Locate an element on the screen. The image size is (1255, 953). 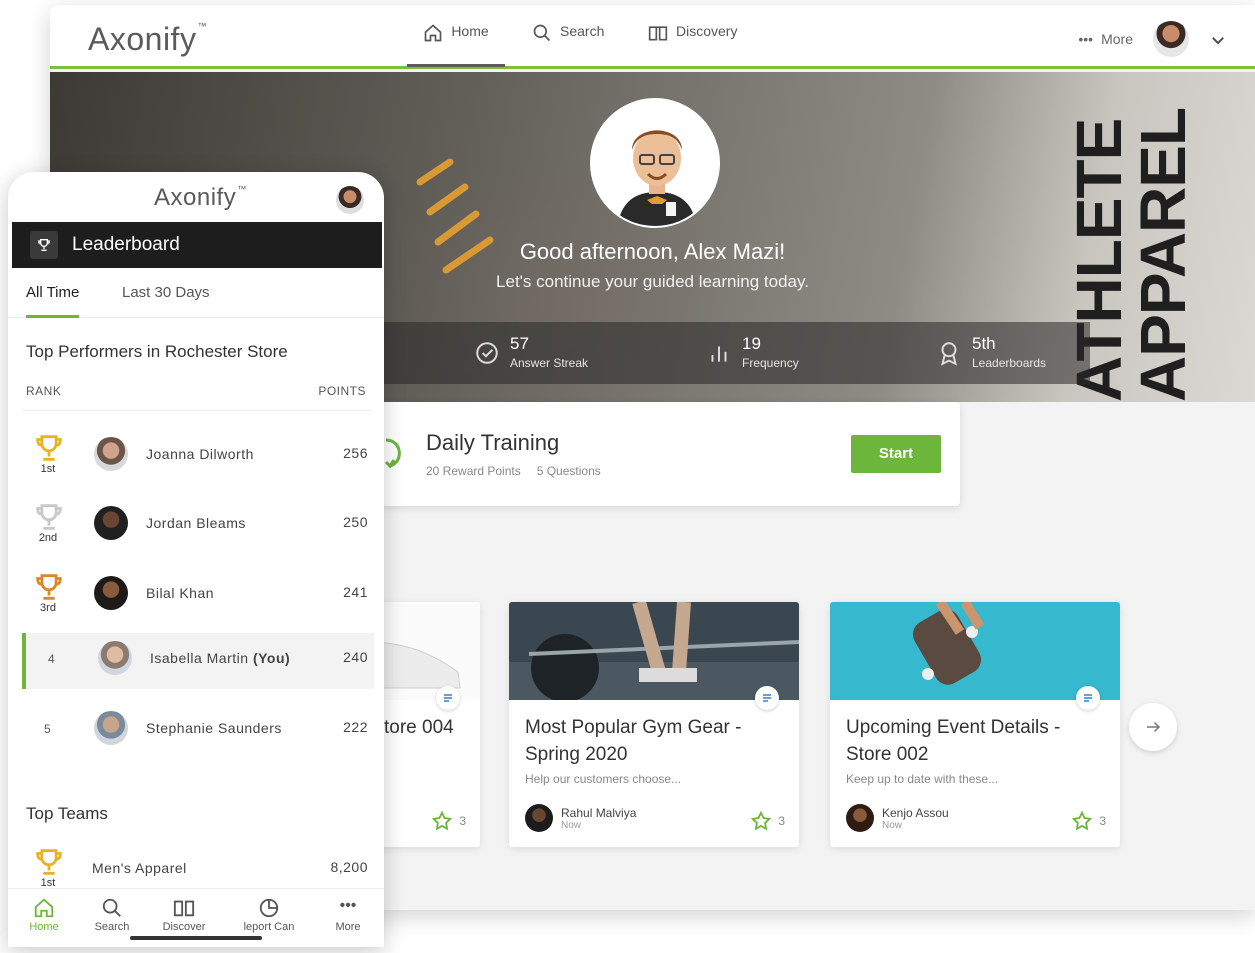
reward-points: 20 Reward Points is located at coordinates (473, 471).